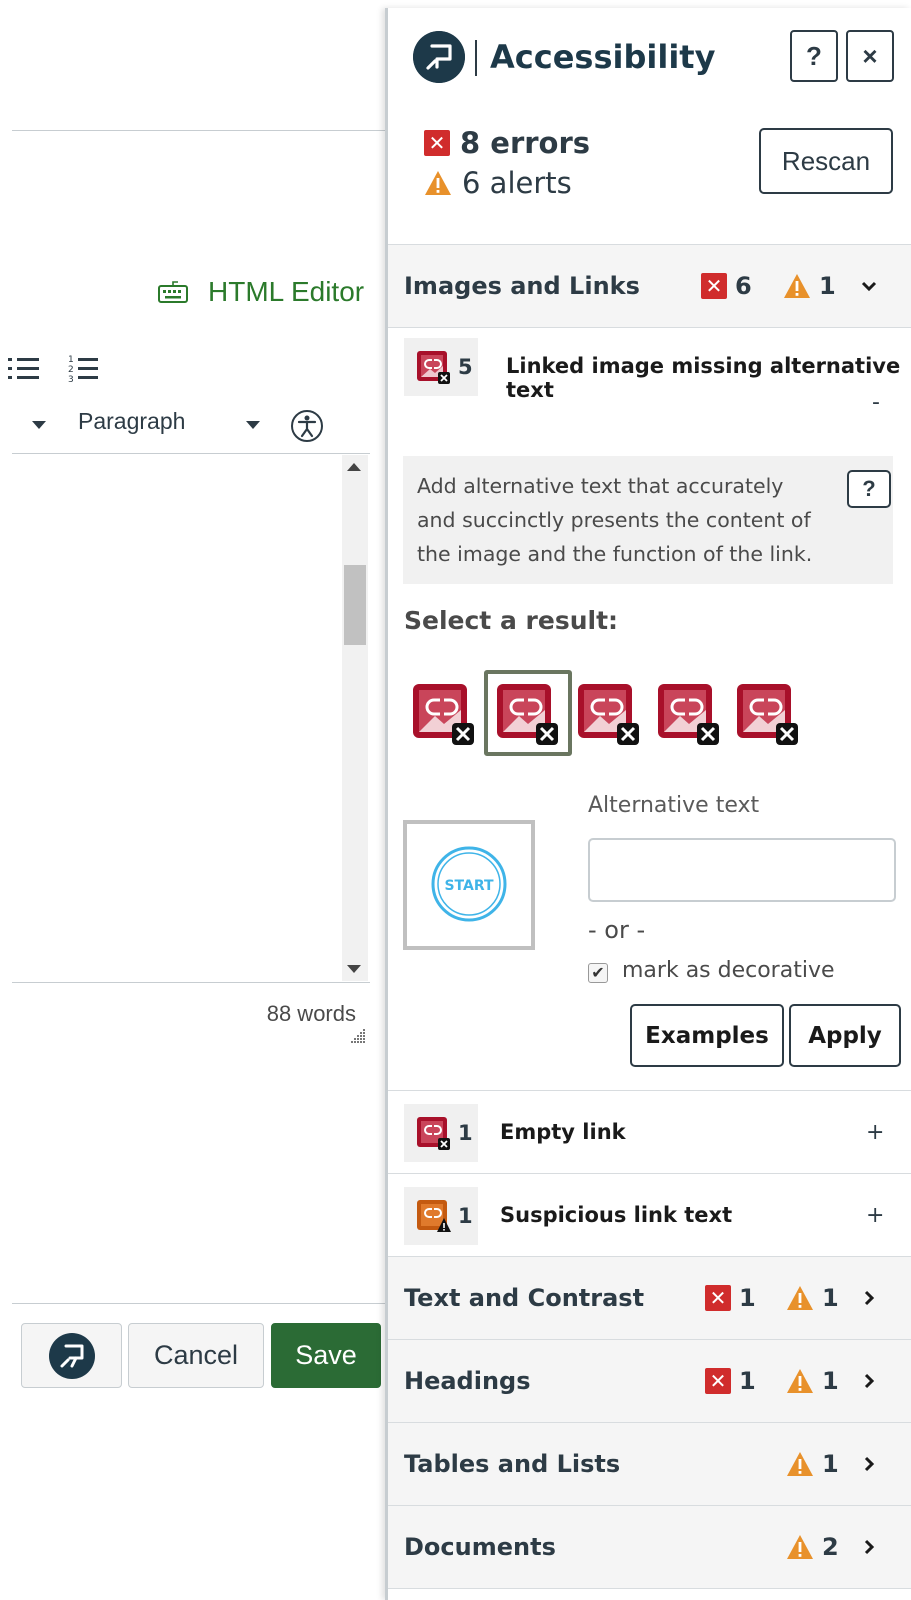 The image size is (911, 1600). Describe the element at coordinates (354, 467) in the screenshot. I see `scroll-up-arrow-icon` at that location.